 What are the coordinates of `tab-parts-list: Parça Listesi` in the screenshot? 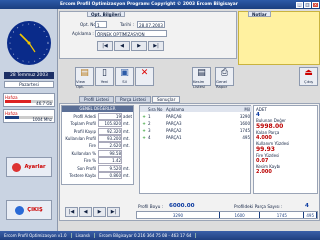 It's located at (133, 99).